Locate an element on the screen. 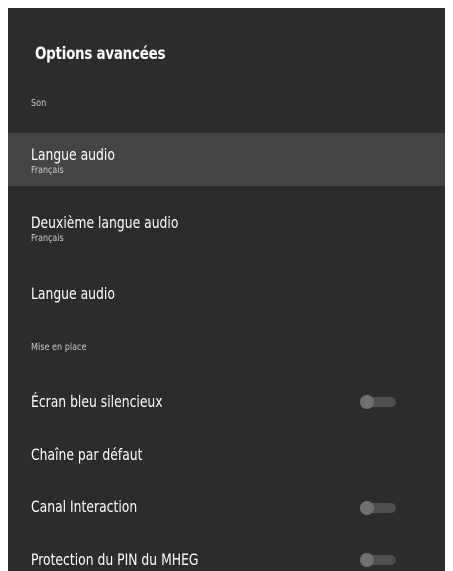 The height and width of the screenshot is (571, 453). menu-item-label: Canal Interaction is located at coordinates (84, 506).